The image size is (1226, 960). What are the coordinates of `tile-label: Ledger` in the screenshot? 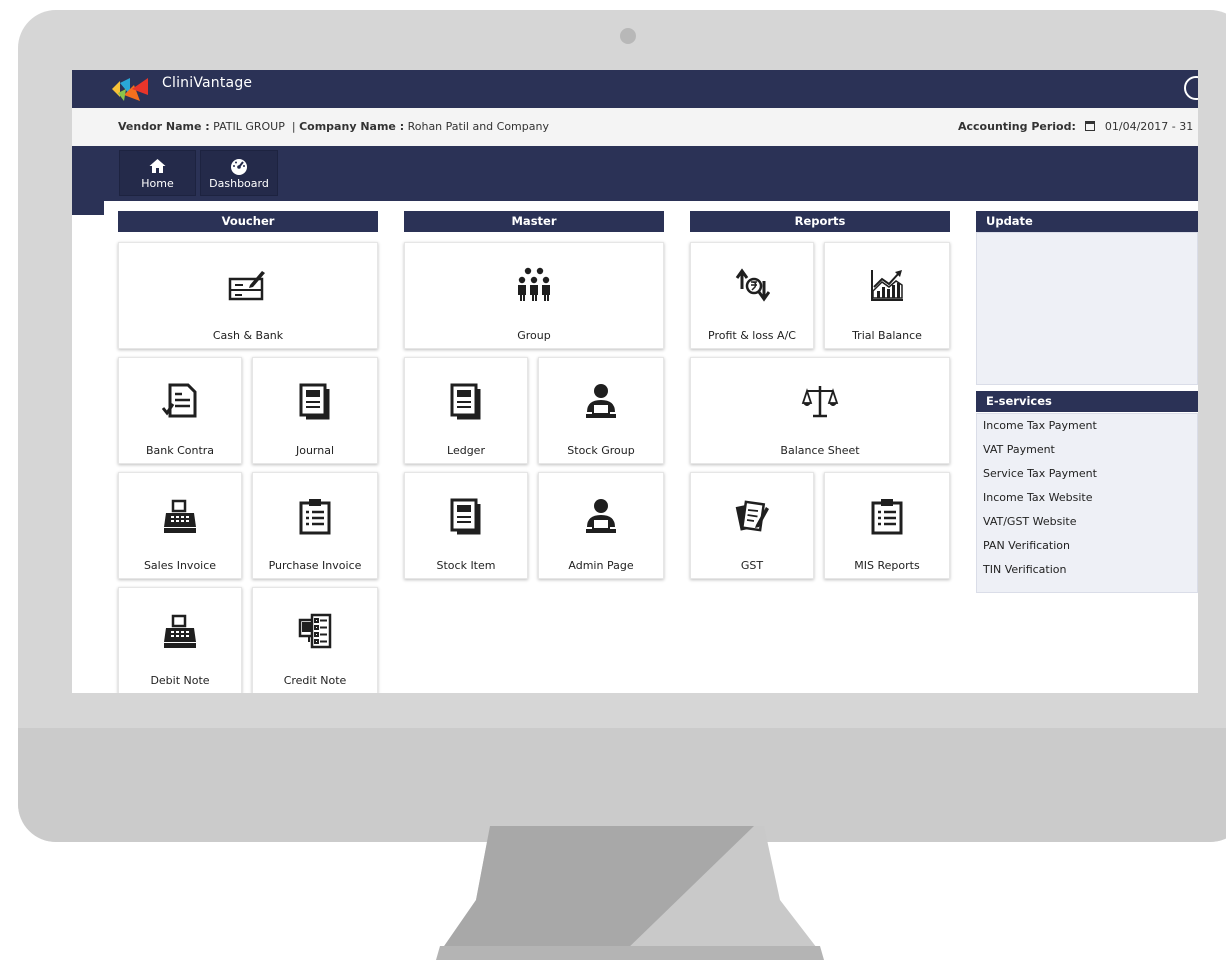 It's located at (466, 450).